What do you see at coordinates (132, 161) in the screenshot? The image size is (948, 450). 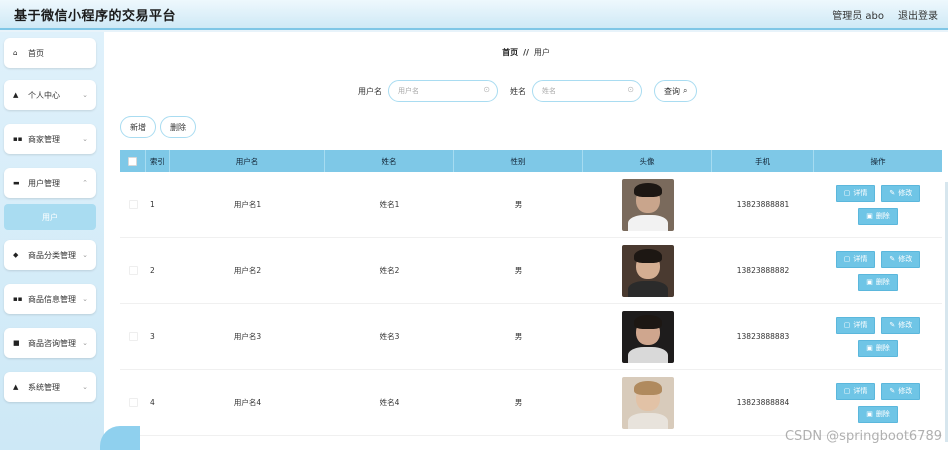 I see `select-all-checkbox` at bounding box center [132, 161].